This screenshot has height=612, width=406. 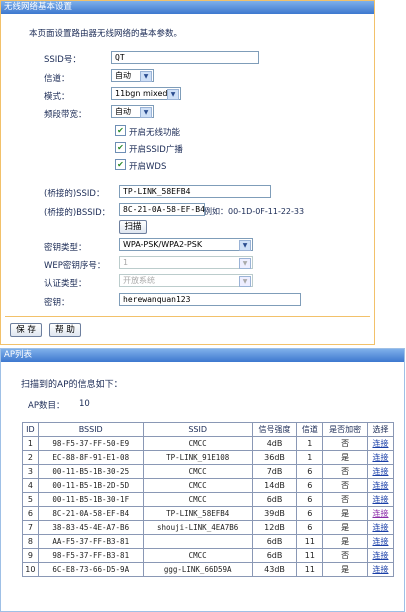 What do you see at coordinates (197, 527) in the screenshot?
I see `cell-ssid: shouji-LINK_4EA7B6` at bounding box center [197, 527].